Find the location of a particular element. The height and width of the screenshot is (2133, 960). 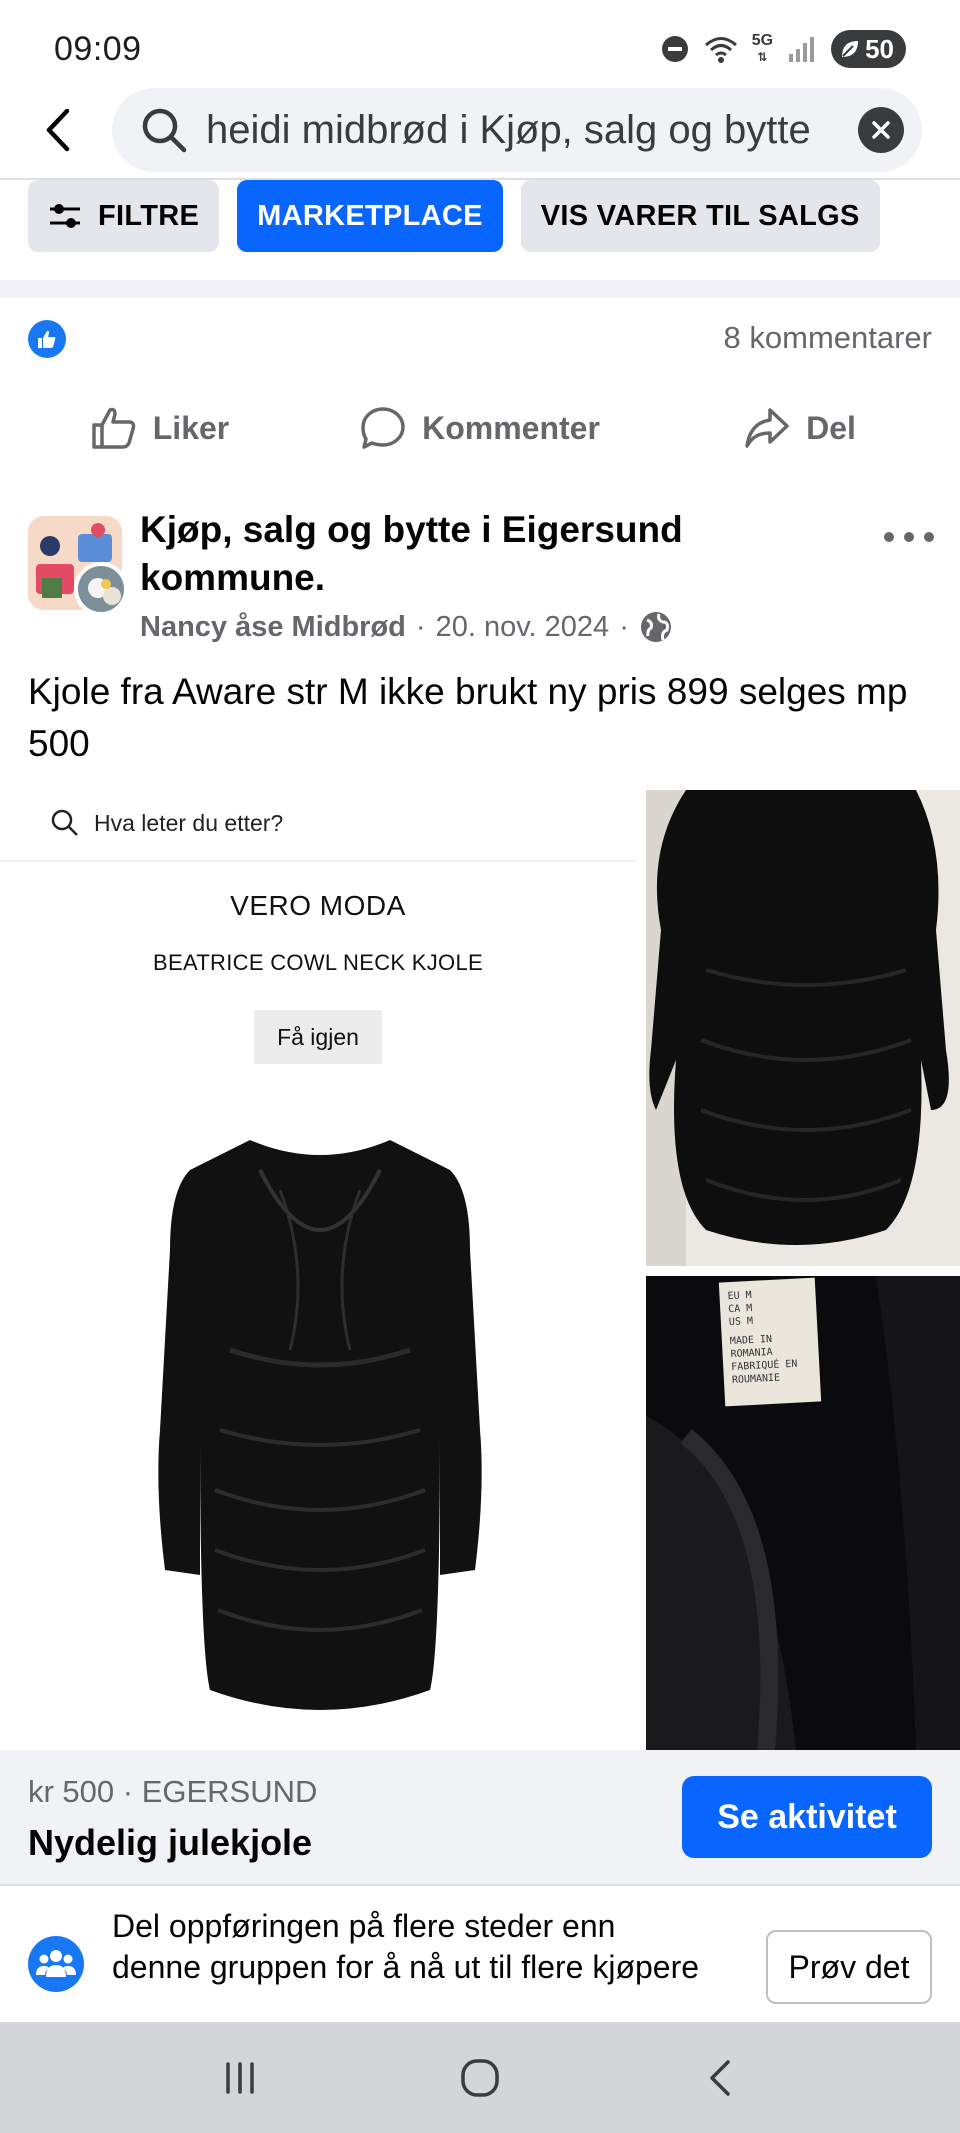

system-back-button is located at coordinates (720, 2078).